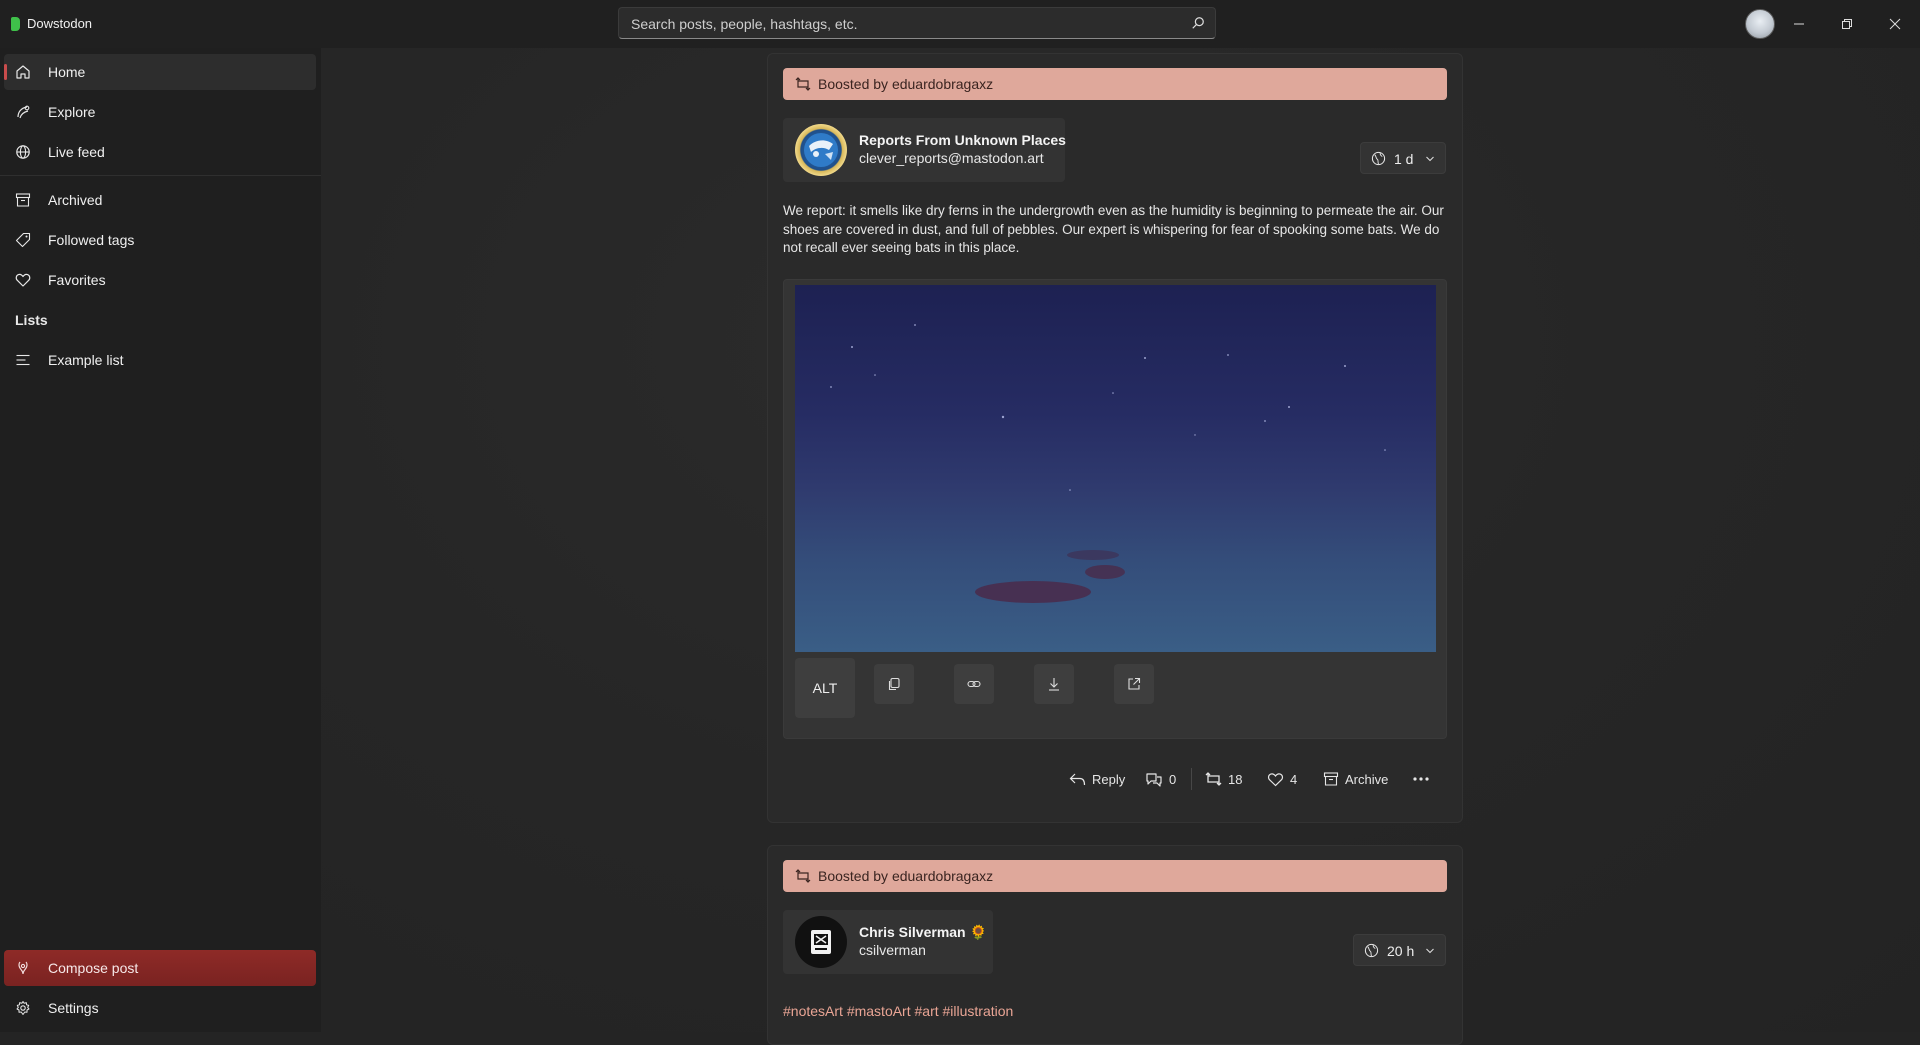 Image resolution: width=1920 pixels, height=1045 pixels. Describe the element at coordinates (1173, 779) in the screenshot. I see `quote-count: 0` at that location.